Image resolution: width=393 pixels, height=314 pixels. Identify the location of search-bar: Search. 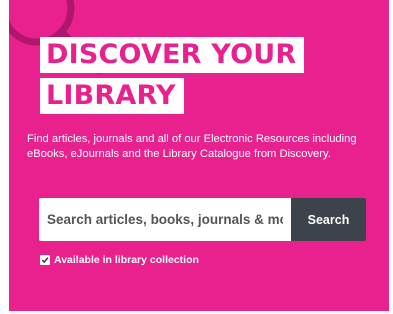
(202, 219).